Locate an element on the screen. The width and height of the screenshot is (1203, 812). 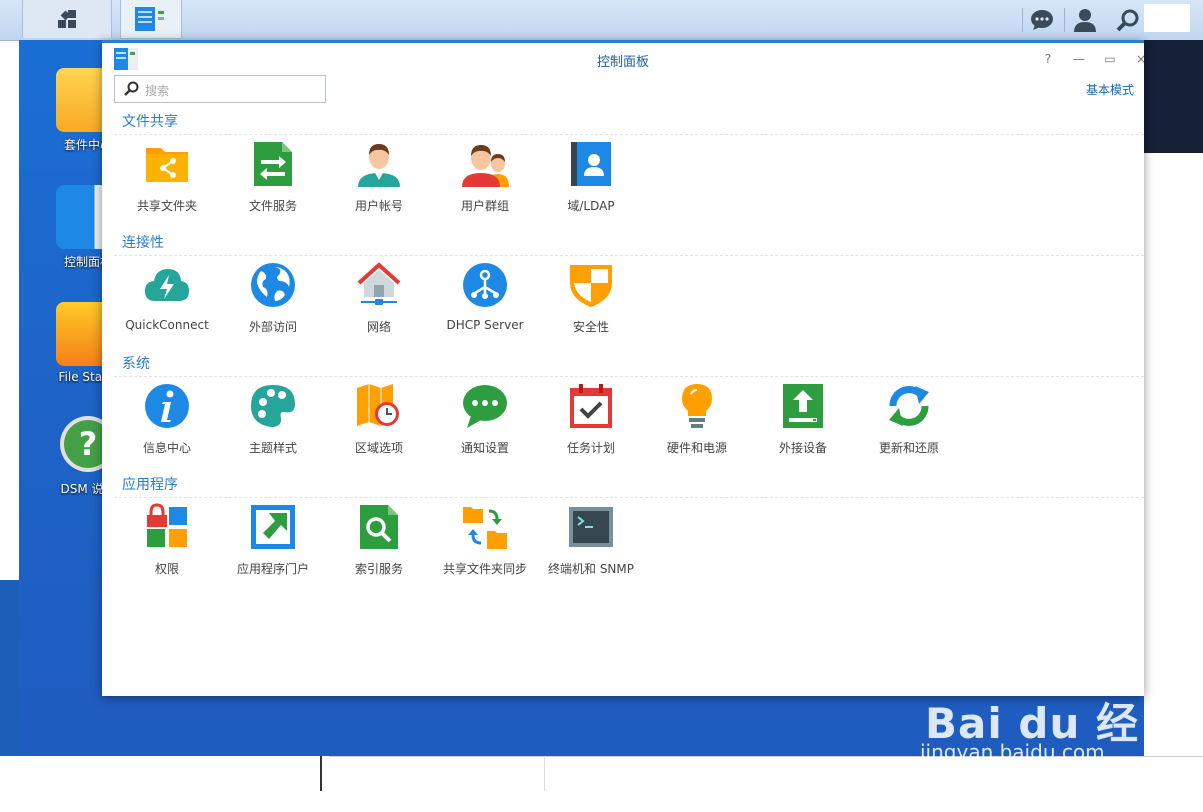
maximize-button: ▭ is located at coordinates (1110, 59).